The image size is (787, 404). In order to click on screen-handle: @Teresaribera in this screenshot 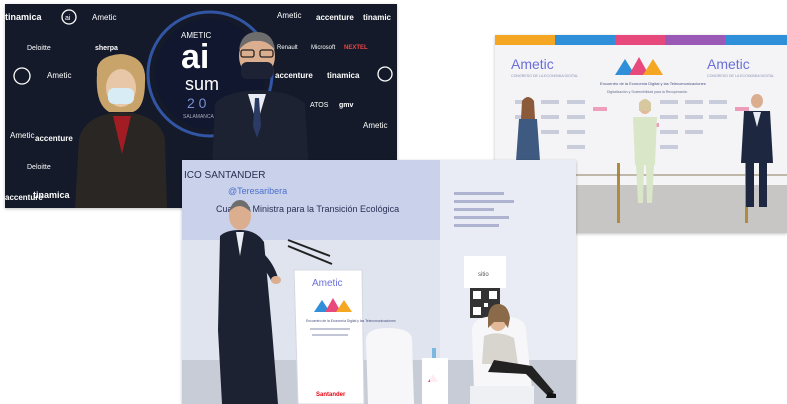, I will do `click(257, 191)`.